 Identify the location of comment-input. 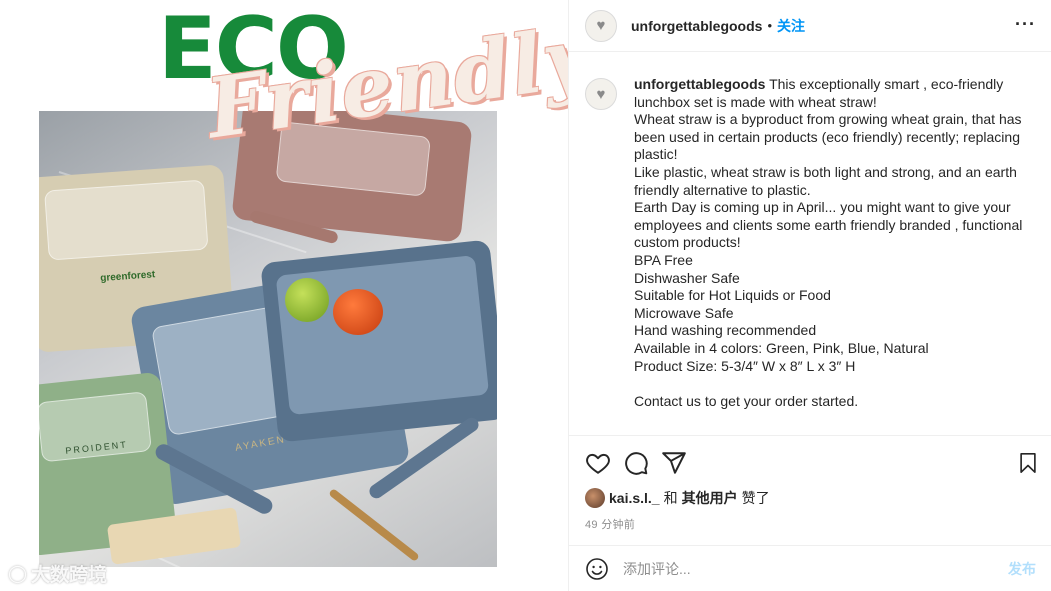
(815, 568).